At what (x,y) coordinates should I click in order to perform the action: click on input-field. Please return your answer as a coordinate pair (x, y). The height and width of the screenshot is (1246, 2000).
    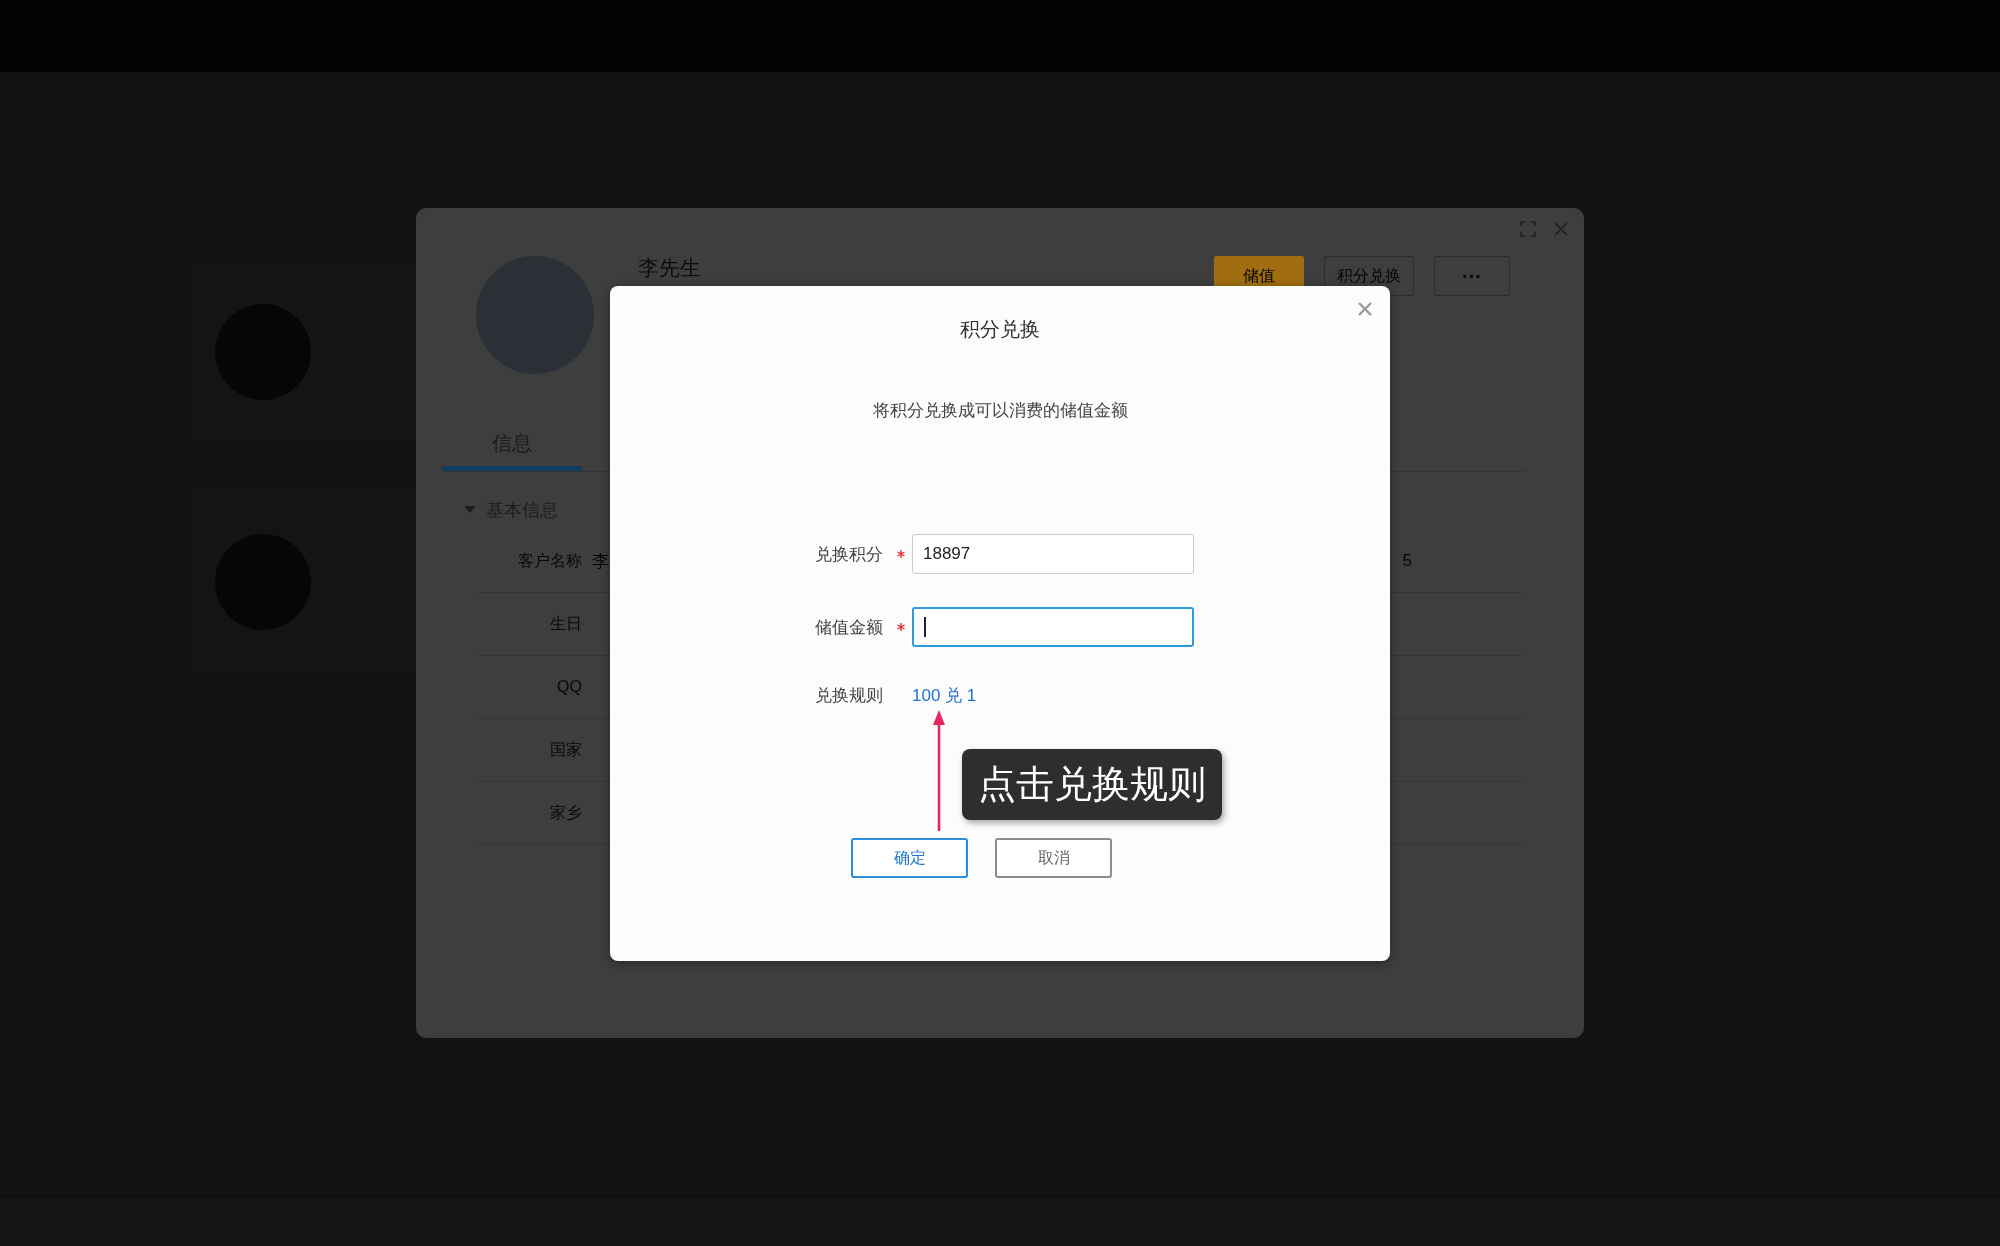
    Looking at the image, I should click on (1053, 627).